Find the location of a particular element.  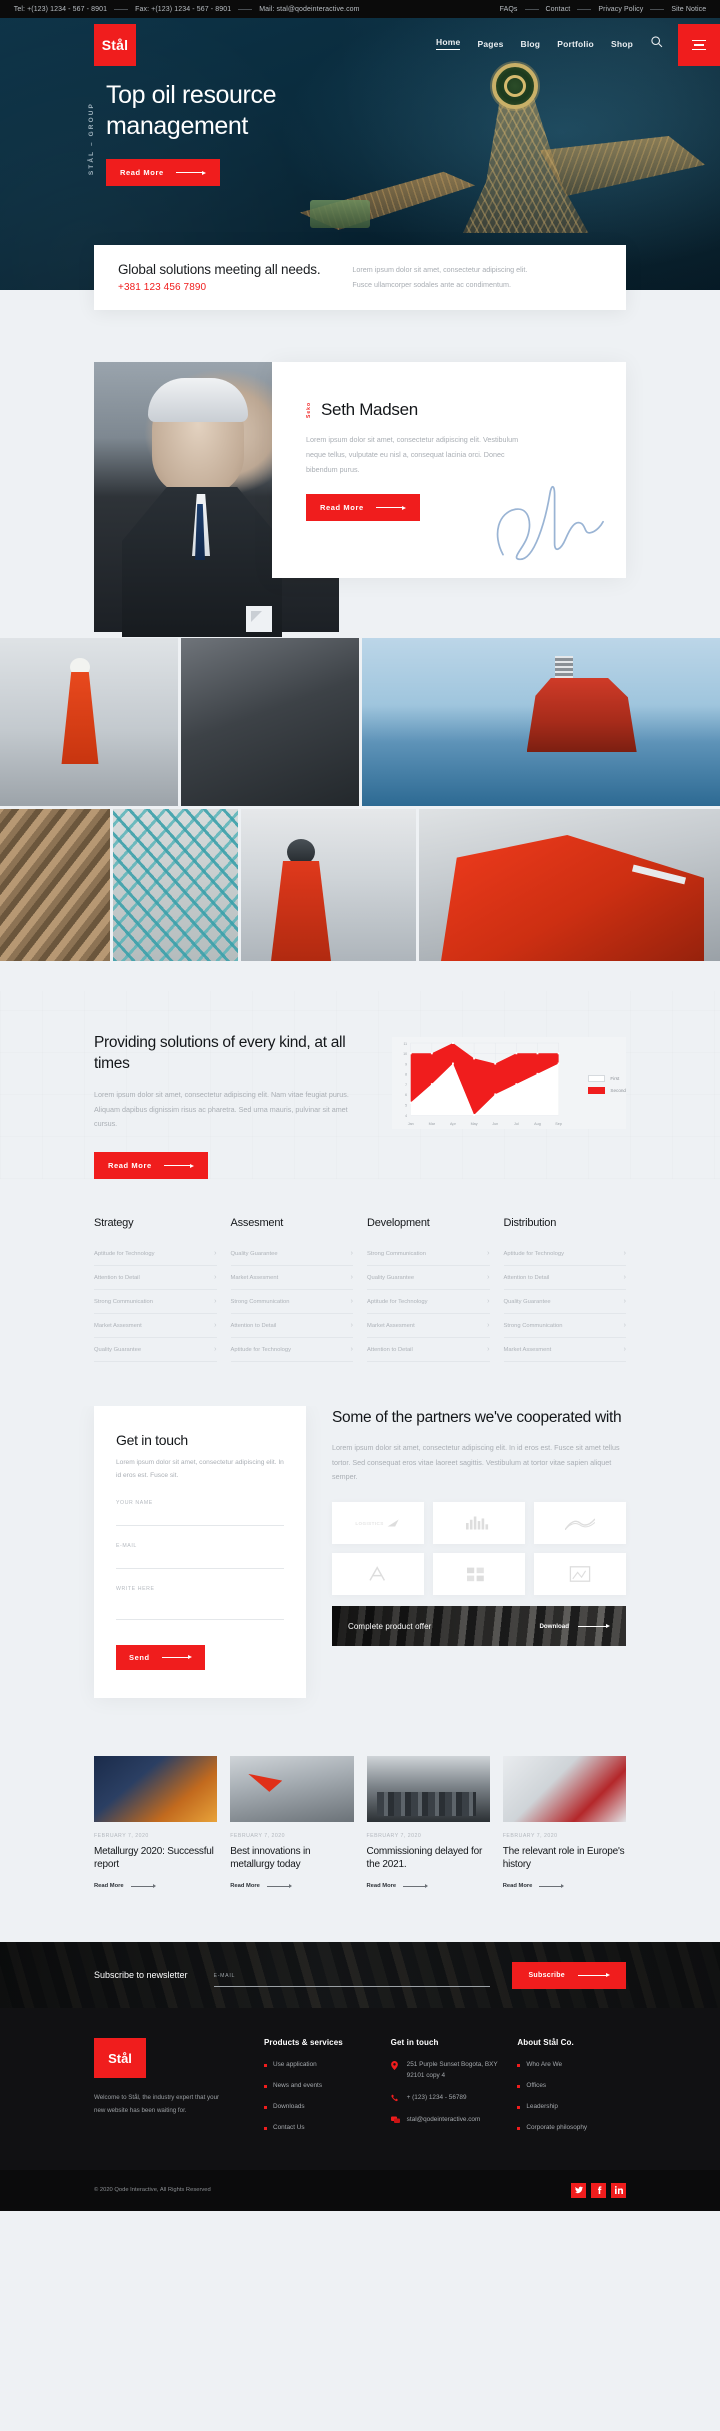

gallery-tile-worker-pipes is located at coordinates (89, 722).